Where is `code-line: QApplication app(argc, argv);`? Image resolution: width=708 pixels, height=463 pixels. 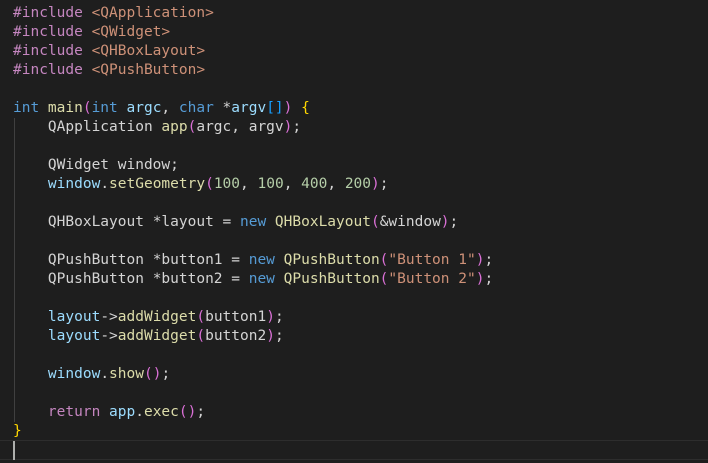 code-line: QApplication app(argc, argv); is located at coordinates (157, 127).